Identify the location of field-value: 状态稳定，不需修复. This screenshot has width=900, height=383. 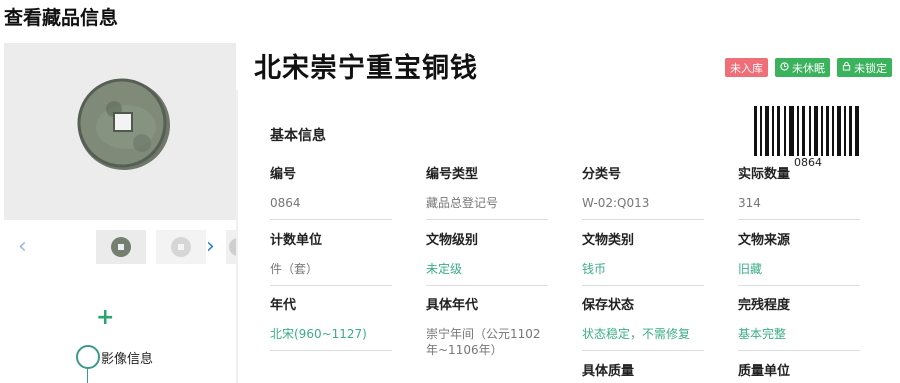
(643, 338).